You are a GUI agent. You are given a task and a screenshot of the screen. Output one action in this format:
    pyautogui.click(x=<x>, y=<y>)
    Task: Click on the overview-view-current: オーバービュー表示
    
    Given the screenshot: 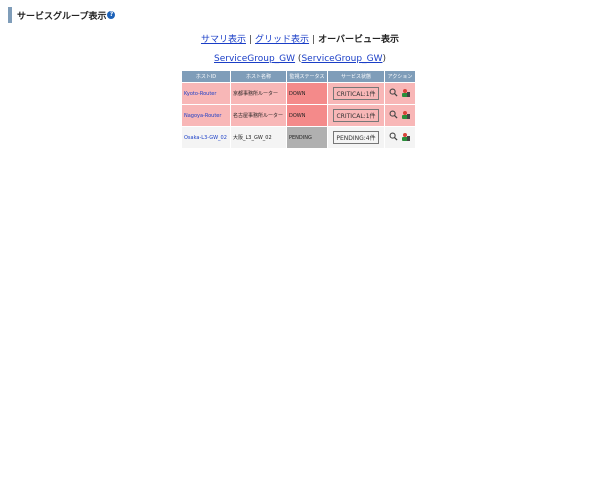 What is the action you would take?
    pyautogui.click(x=359, y=40)
    